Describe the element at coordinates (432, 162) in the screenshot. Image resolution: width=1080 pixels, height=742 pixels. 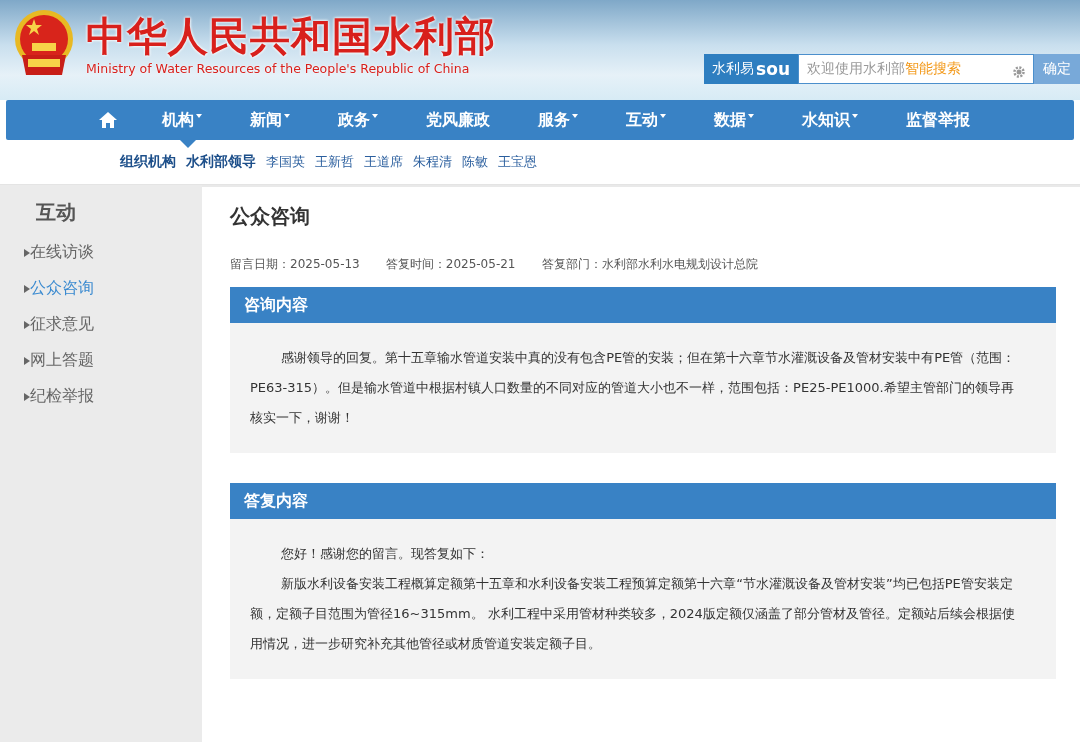
I see `subnav-item: 朱程清` at that location.